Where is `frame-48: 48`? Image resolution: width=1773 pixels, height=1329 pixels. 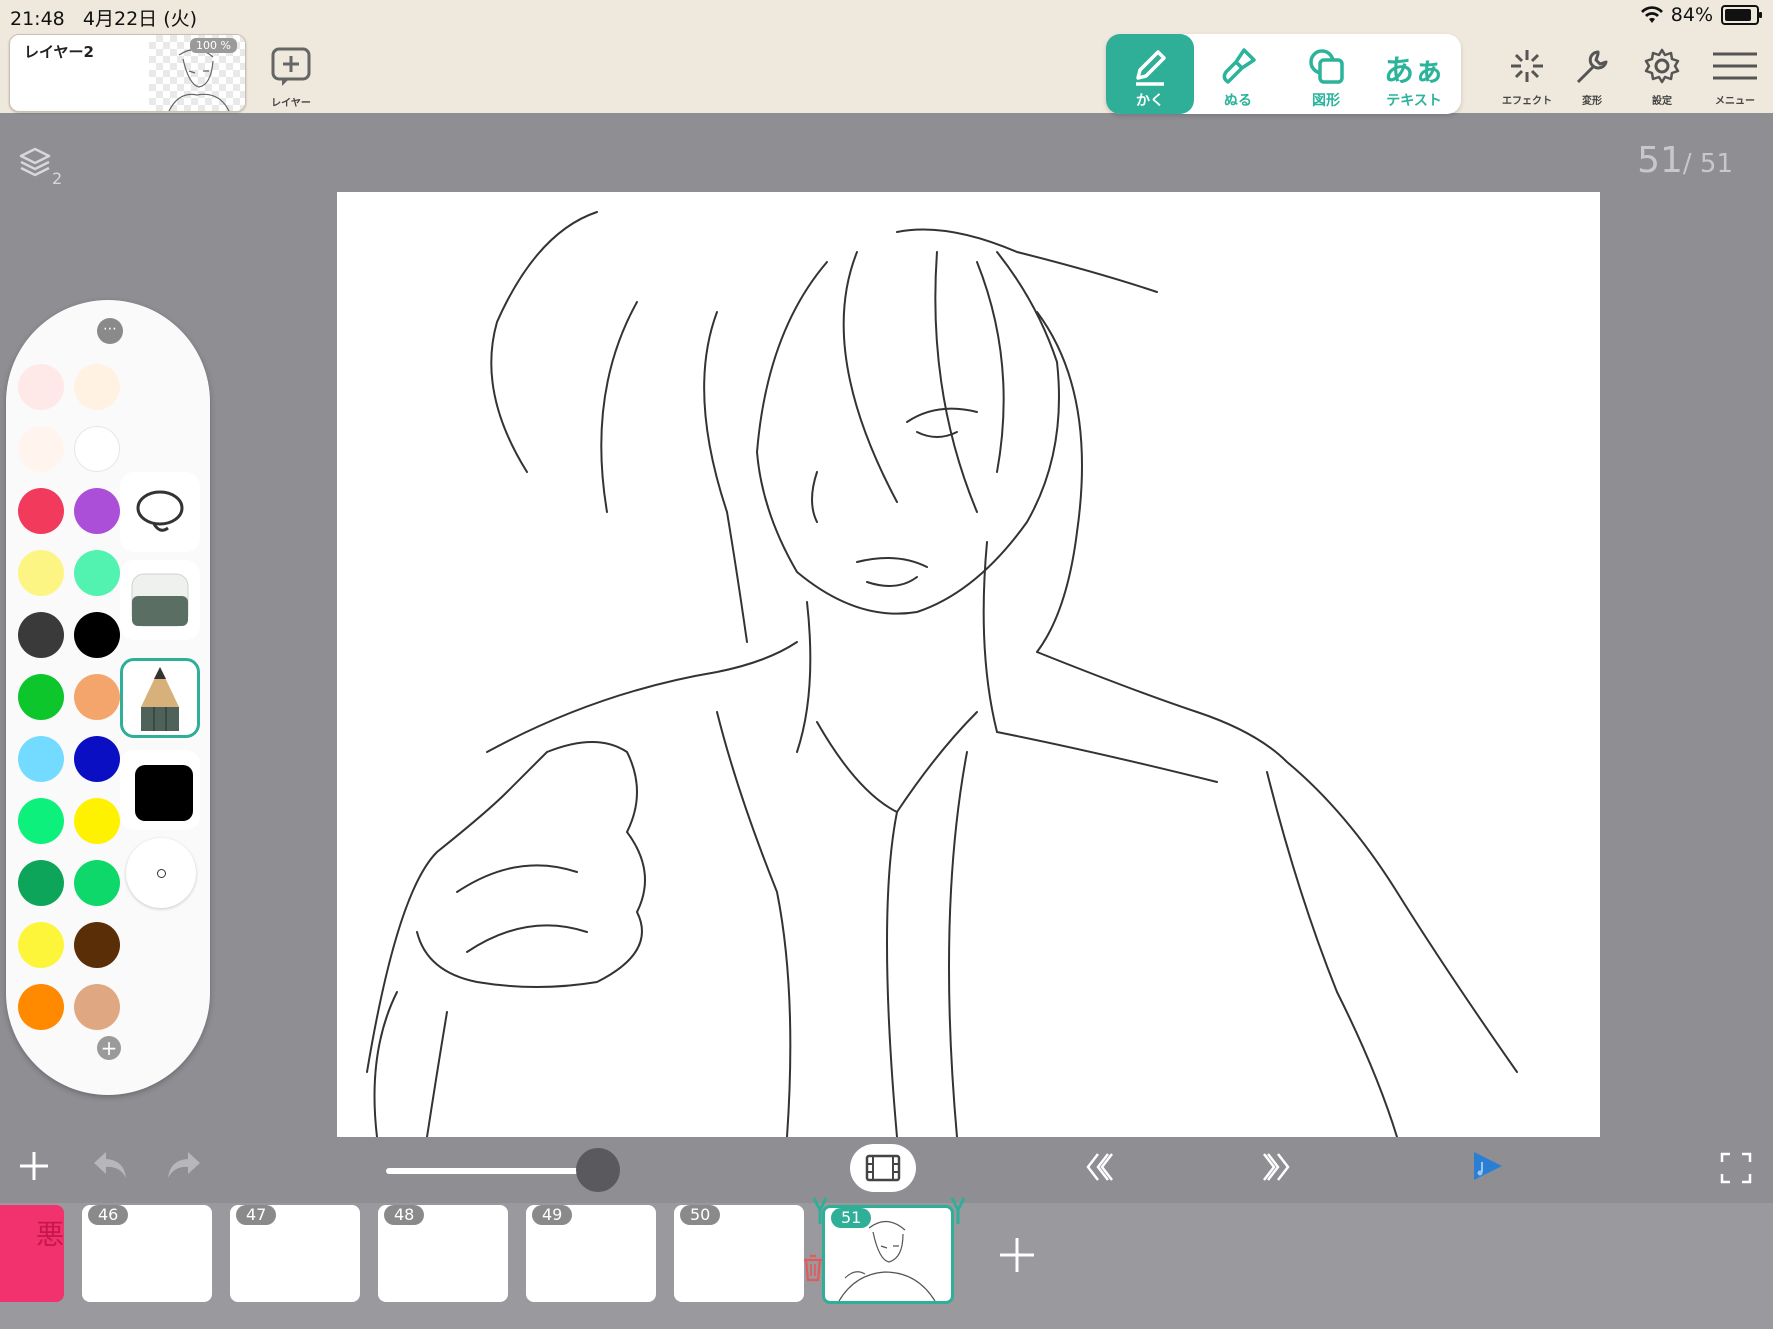 frame-48: 48 is located at coordinates (443, 1253).